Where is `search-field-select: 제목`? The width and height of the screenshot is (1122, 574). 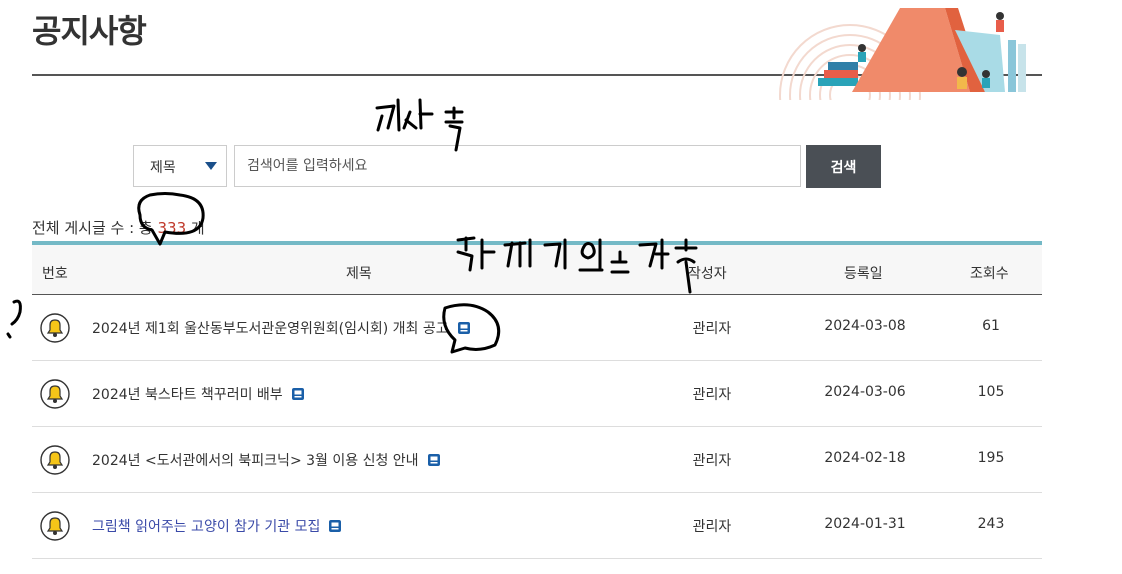 search-field-select: 제목 is located at coordinates (180, 166).